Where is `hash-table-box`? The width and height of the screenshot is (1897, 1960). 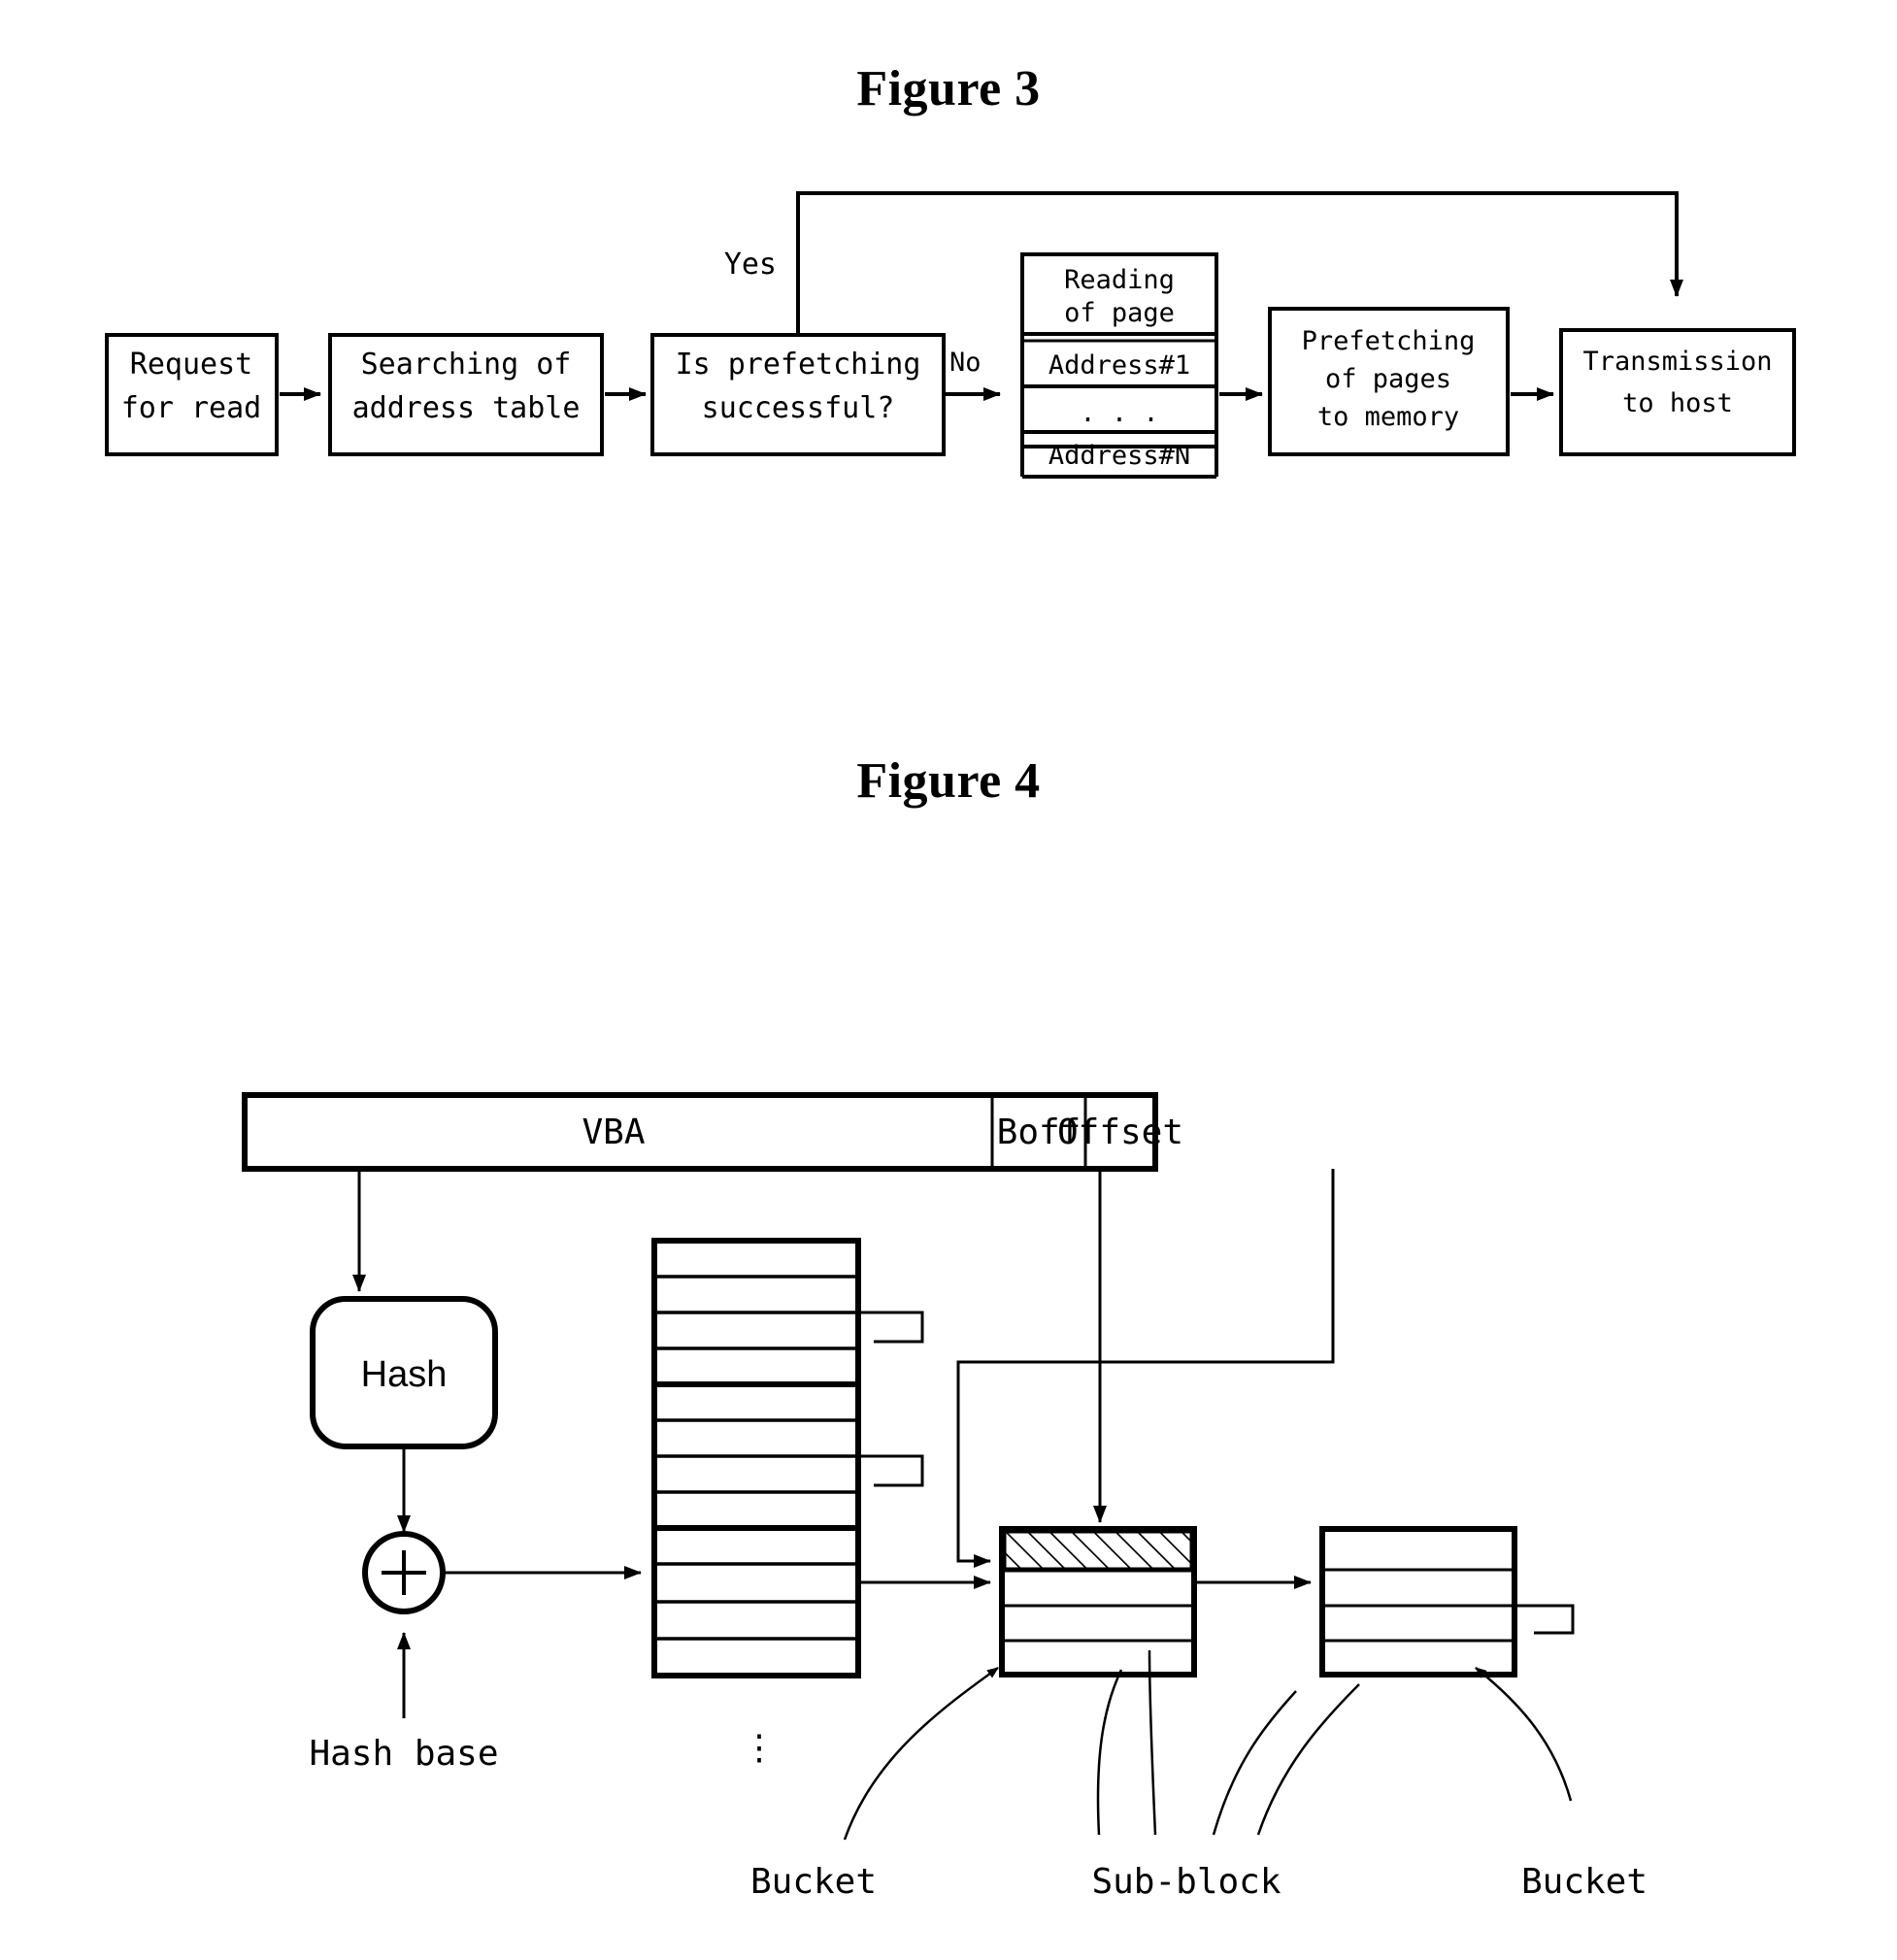 hash-table-box is located at coordinates (756, 1458).